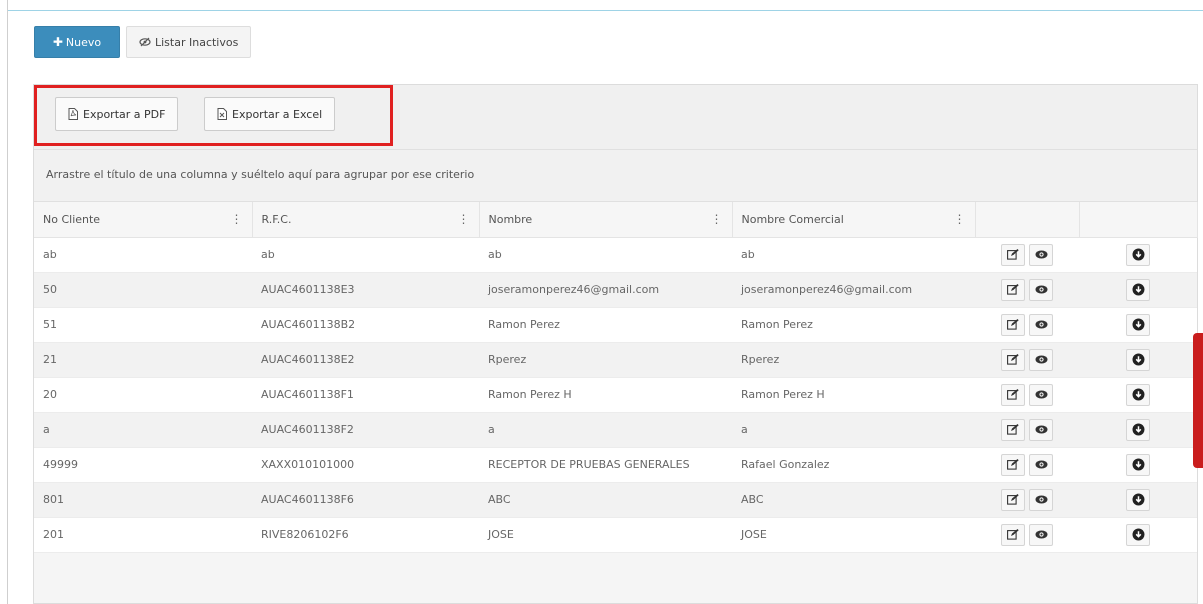 This screenshot has height=604, width=1203. What do you see at coordinates (605, 290) in the screenshot?
I see `cell-nombre: joseramonperez46@gmail.com` at bounding box center [605, 290].